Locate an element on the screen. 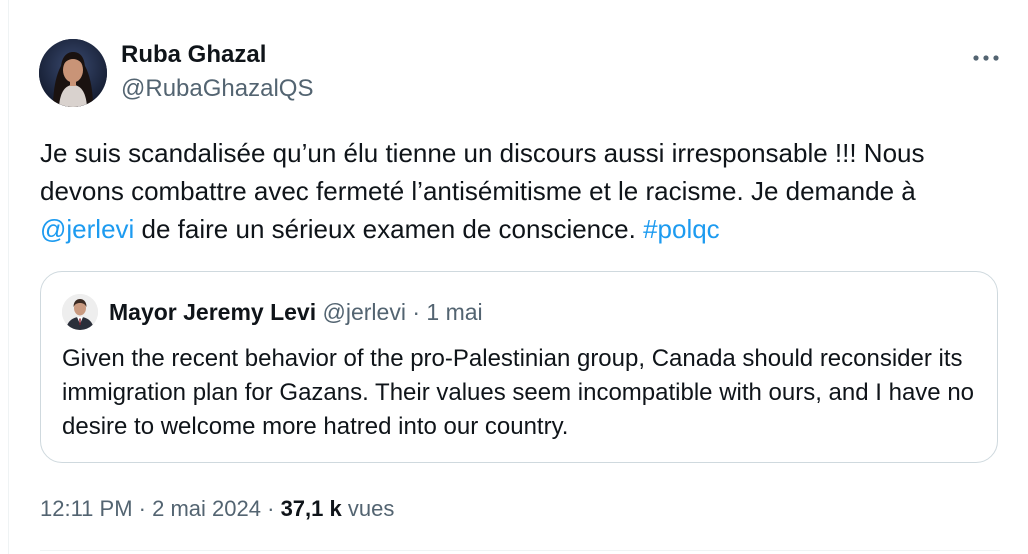  tweet-time: 12:11 PM is located at coordinates (86, 508).